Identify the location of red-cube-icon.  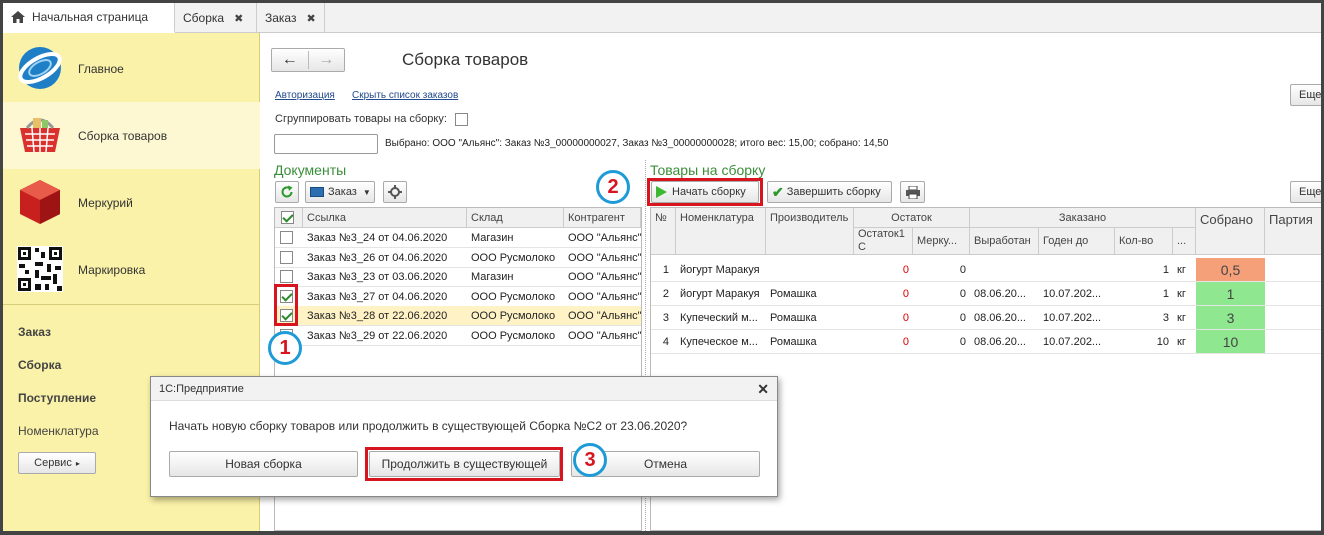
(40, 202).